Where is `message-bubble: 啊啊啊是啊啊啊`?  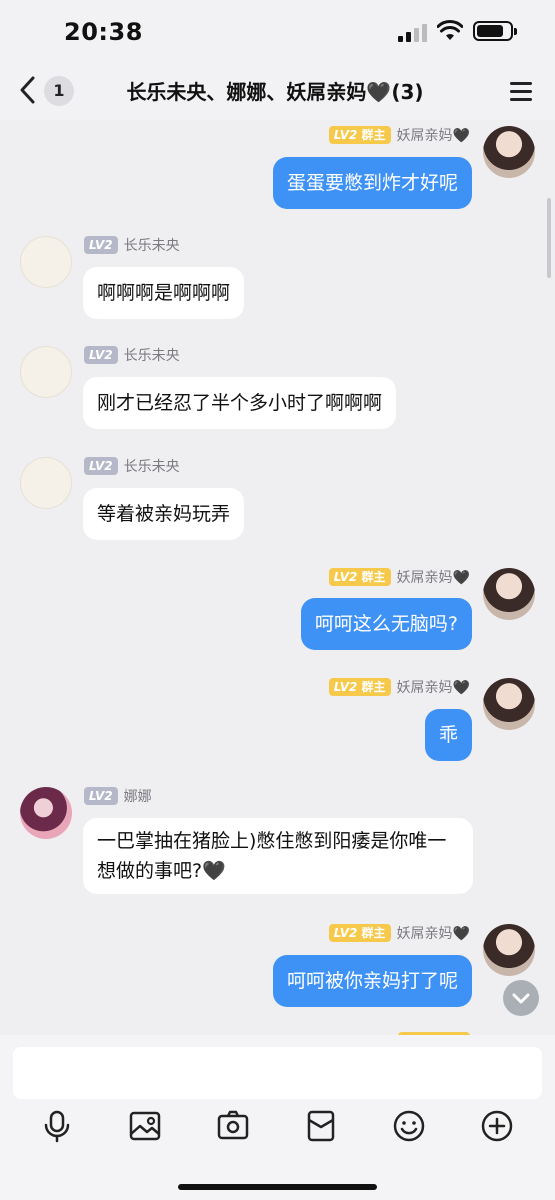
message-bubble: 啊啊啊是啊啊啊 is located at coordinates (164, 293).